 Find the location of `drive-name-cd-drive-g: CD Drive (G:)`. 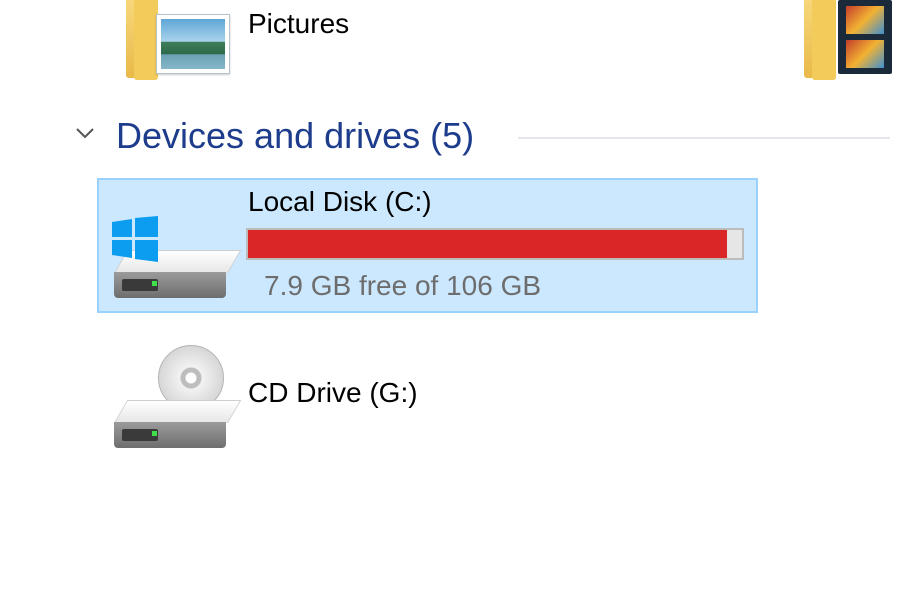

drive-name-cd-drive-g: CD Drive (G:) is located at coordinates (333, 393).